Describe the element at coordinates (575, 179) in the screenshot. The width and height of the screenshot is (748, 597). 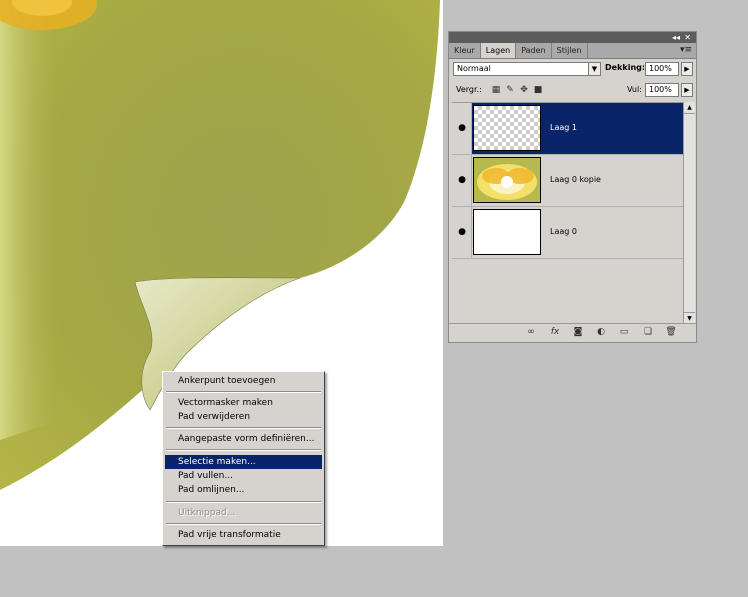
I see `layer-name: Laag 0 kopie` at that location.